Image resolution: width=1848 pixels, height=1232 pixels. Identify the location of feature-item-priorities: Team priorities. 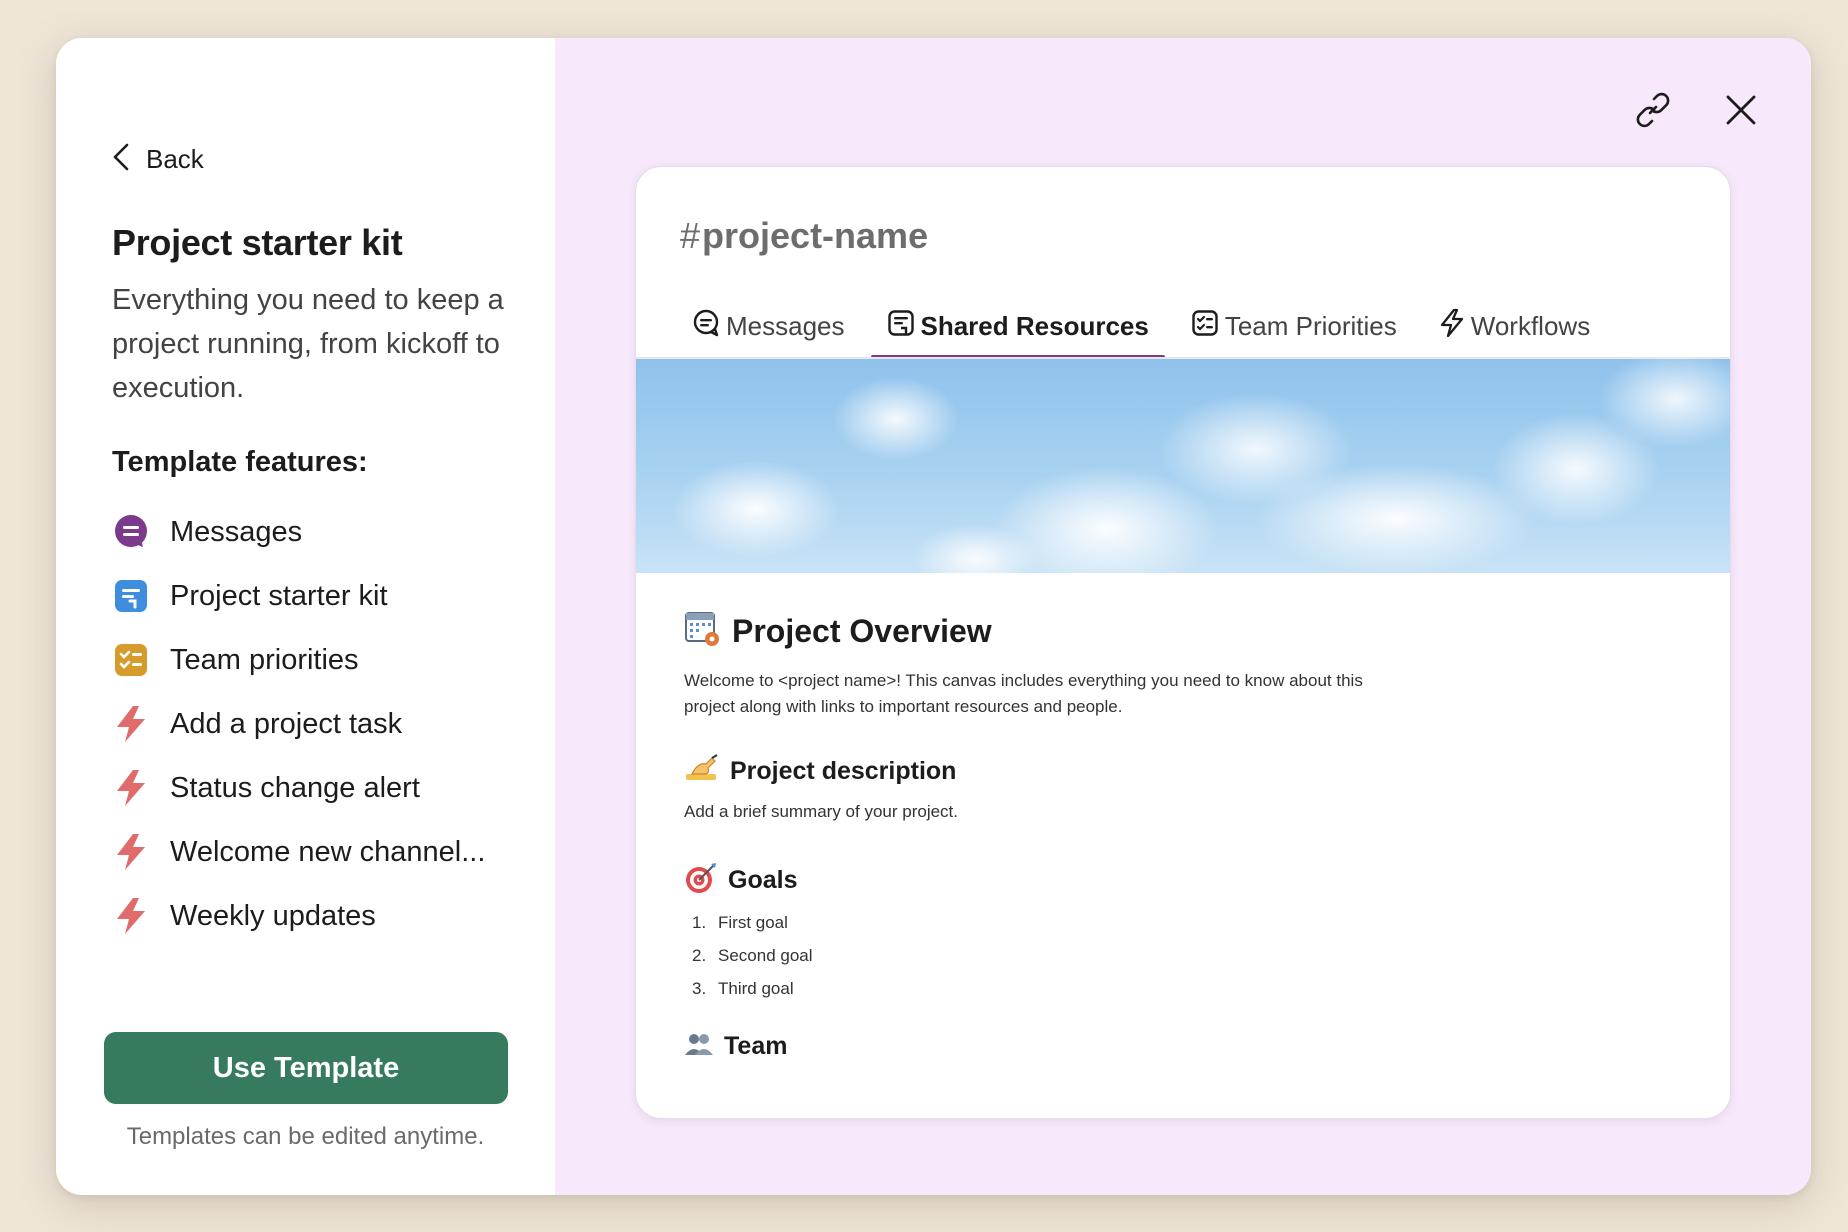
(298, 660).